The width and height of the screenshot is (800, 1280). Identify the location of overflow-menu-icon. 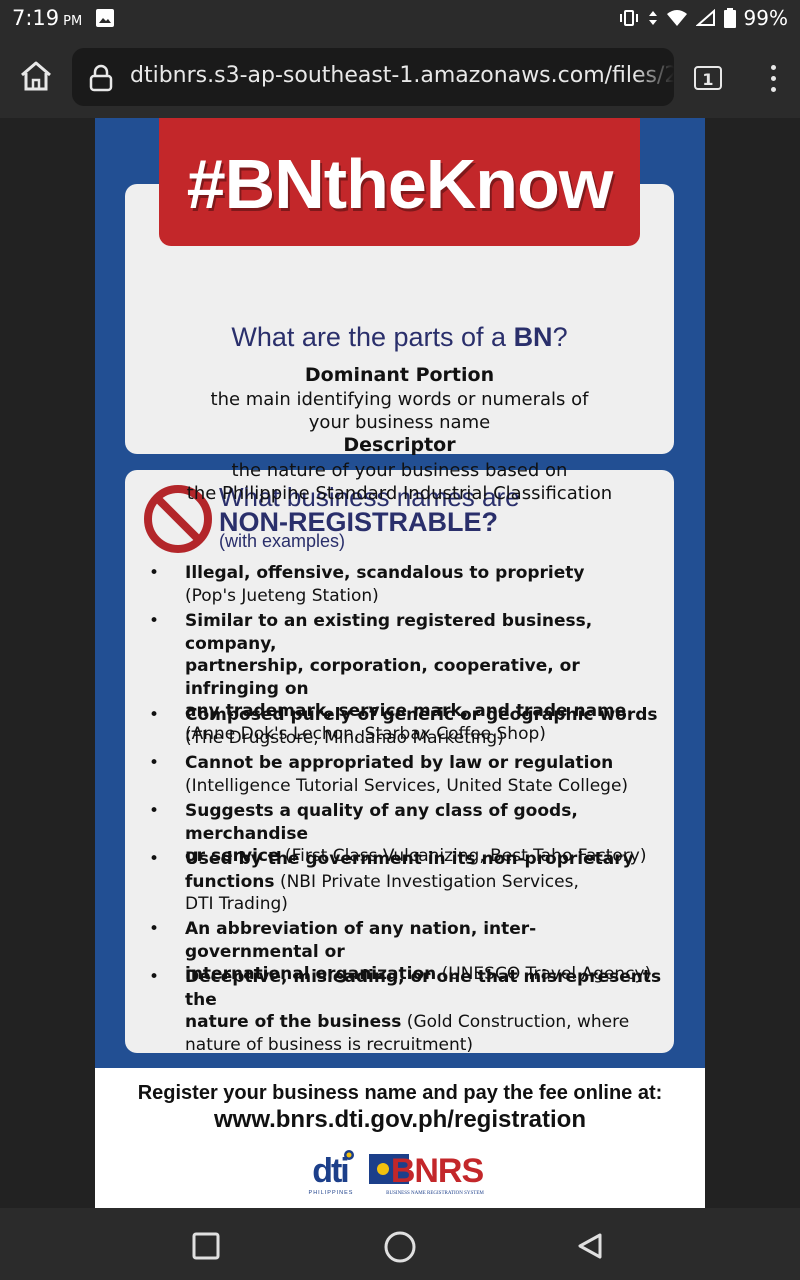
(773, 80).